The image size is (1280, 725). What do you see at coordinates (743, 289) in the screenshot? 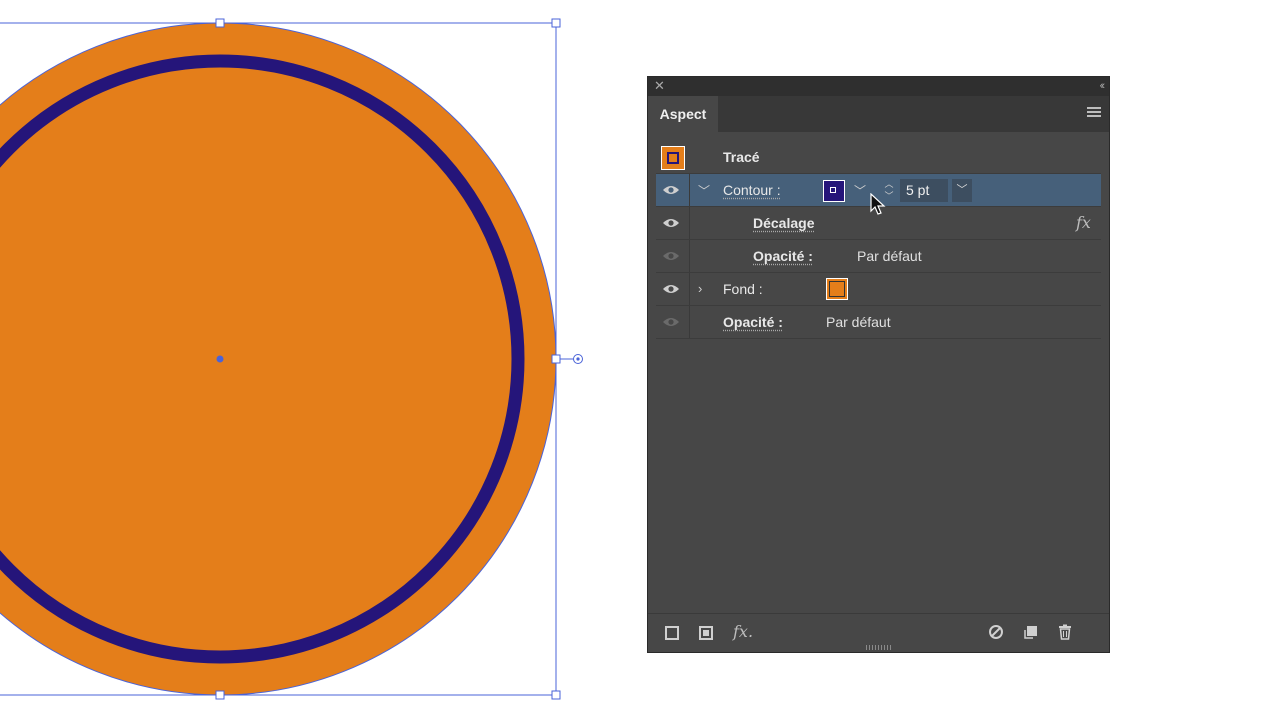
I see `fill-label: Fond :` at bounding box center [743, 289].